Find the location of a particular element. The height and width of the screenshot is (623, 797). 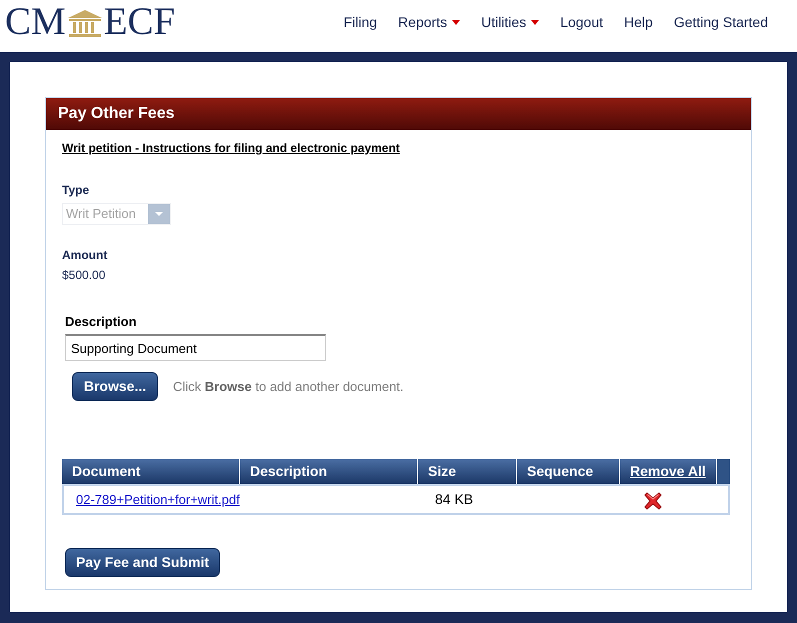

logo-text: ECF is located at coordinates (140, 22).